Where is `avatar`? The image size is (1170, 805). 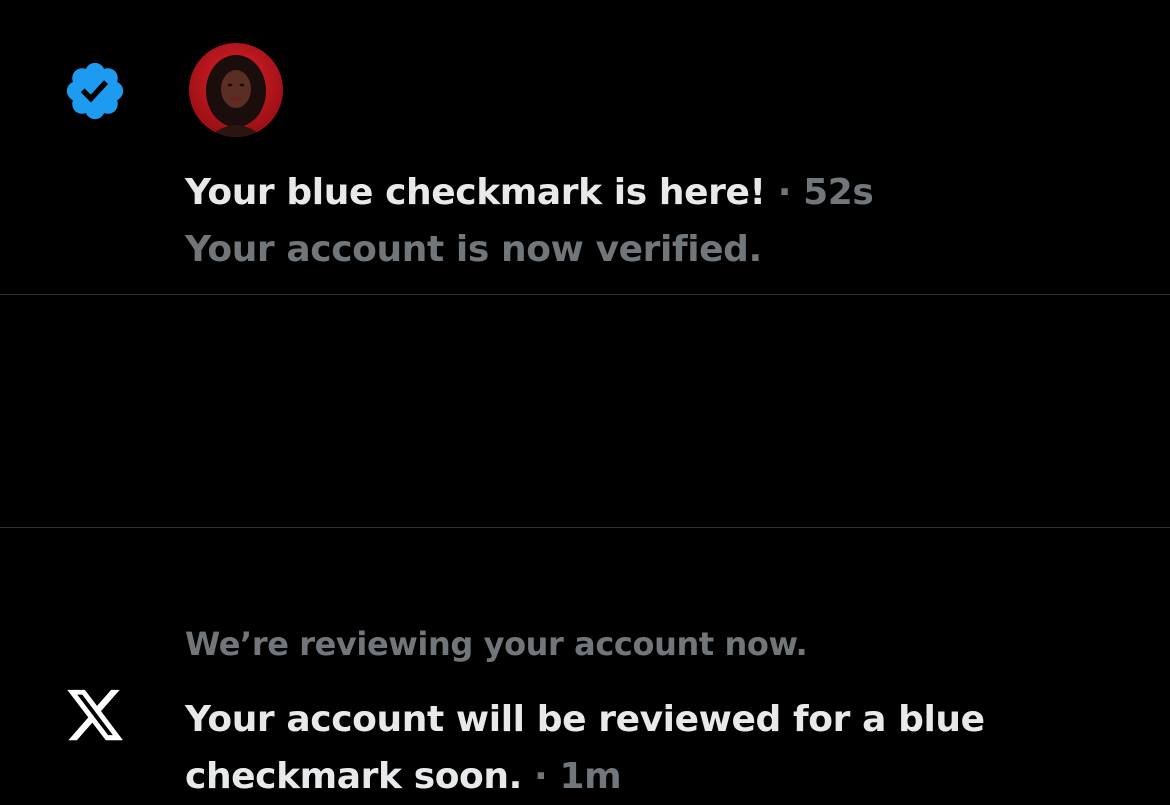
avatar is located at coordinates (236, 90).